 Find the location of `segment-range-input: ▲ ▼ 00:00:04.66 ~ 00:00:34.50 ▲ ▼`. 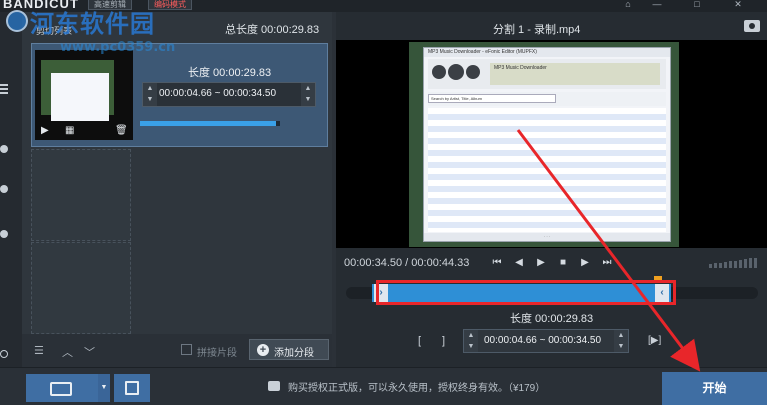

segment-range-input: ▲ ▼ 00:00:04.66 ~ 00:00:34.50 ▲ ▼ is located at coordinates (229, 94).